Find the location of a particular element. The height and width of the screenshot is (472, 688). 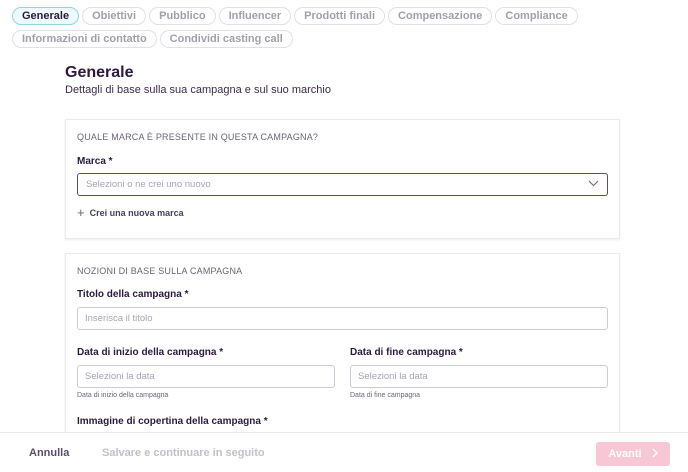

campaign-title-placeholder: Inserisca il titolo is located at coordinates (119, 318).